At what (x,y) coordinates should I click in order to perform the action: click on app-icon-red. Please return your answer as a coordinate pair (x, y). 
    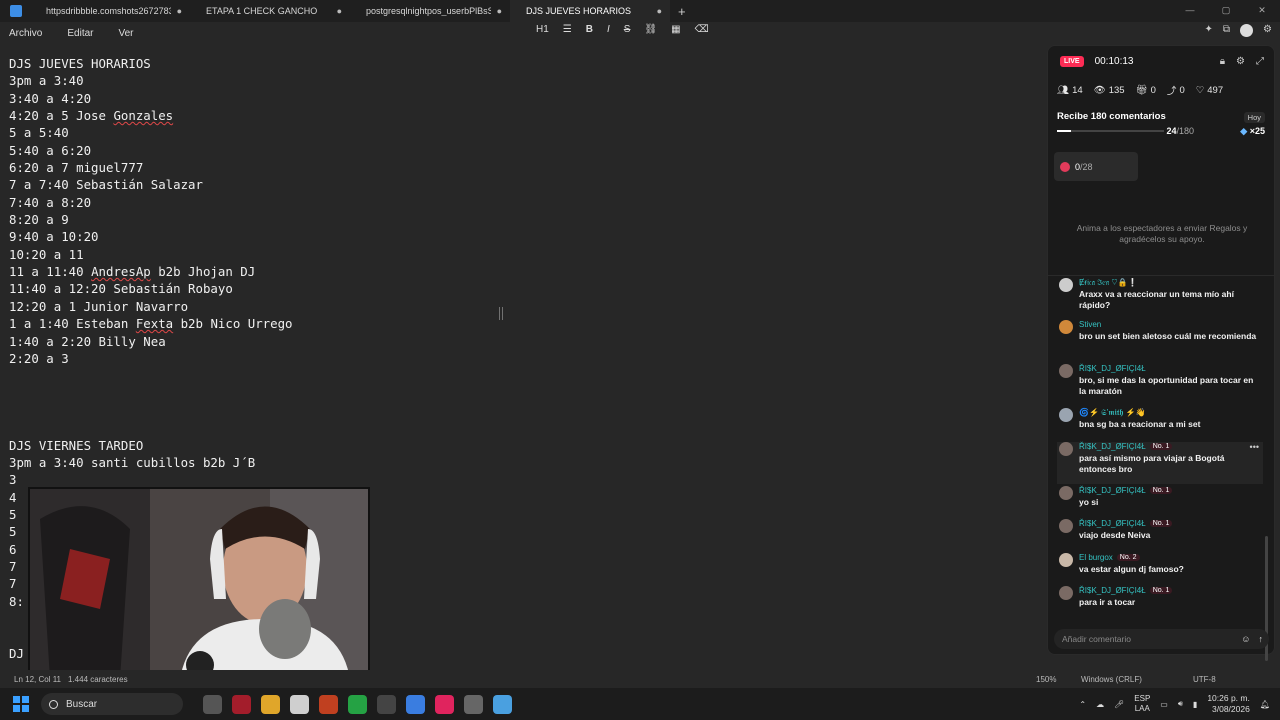
    Looking at the image, I should click on (241, 704).